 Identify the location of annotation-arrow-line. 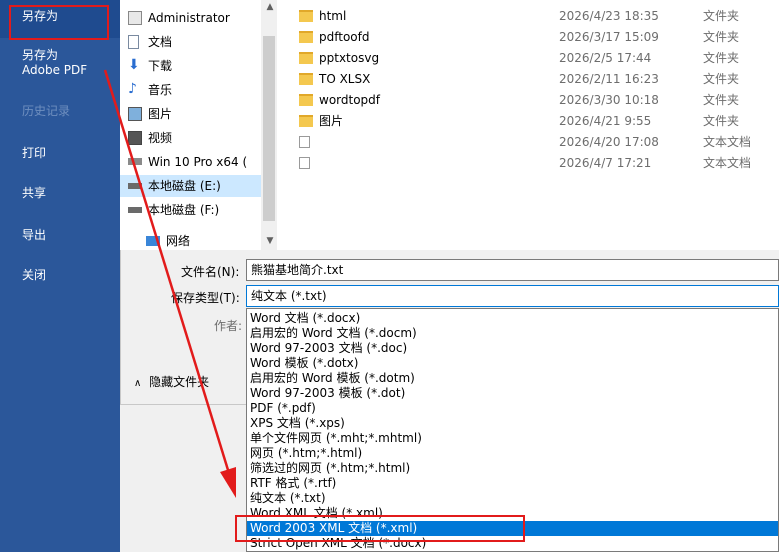
(166, 270).